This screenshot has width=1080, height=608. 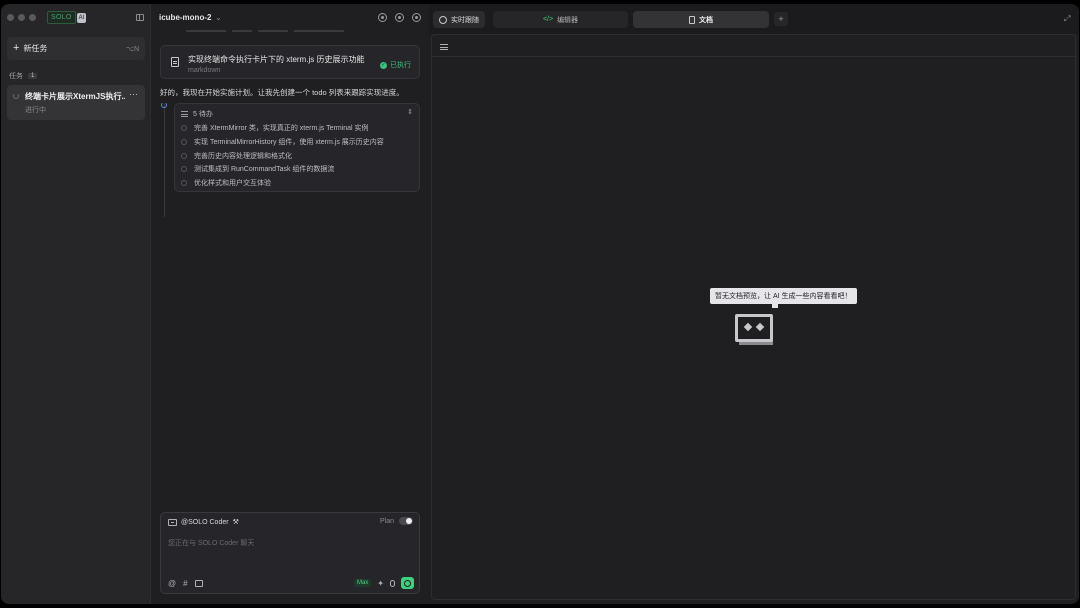 I want to click on more-options-button: ···, so click(x=133, y=94).